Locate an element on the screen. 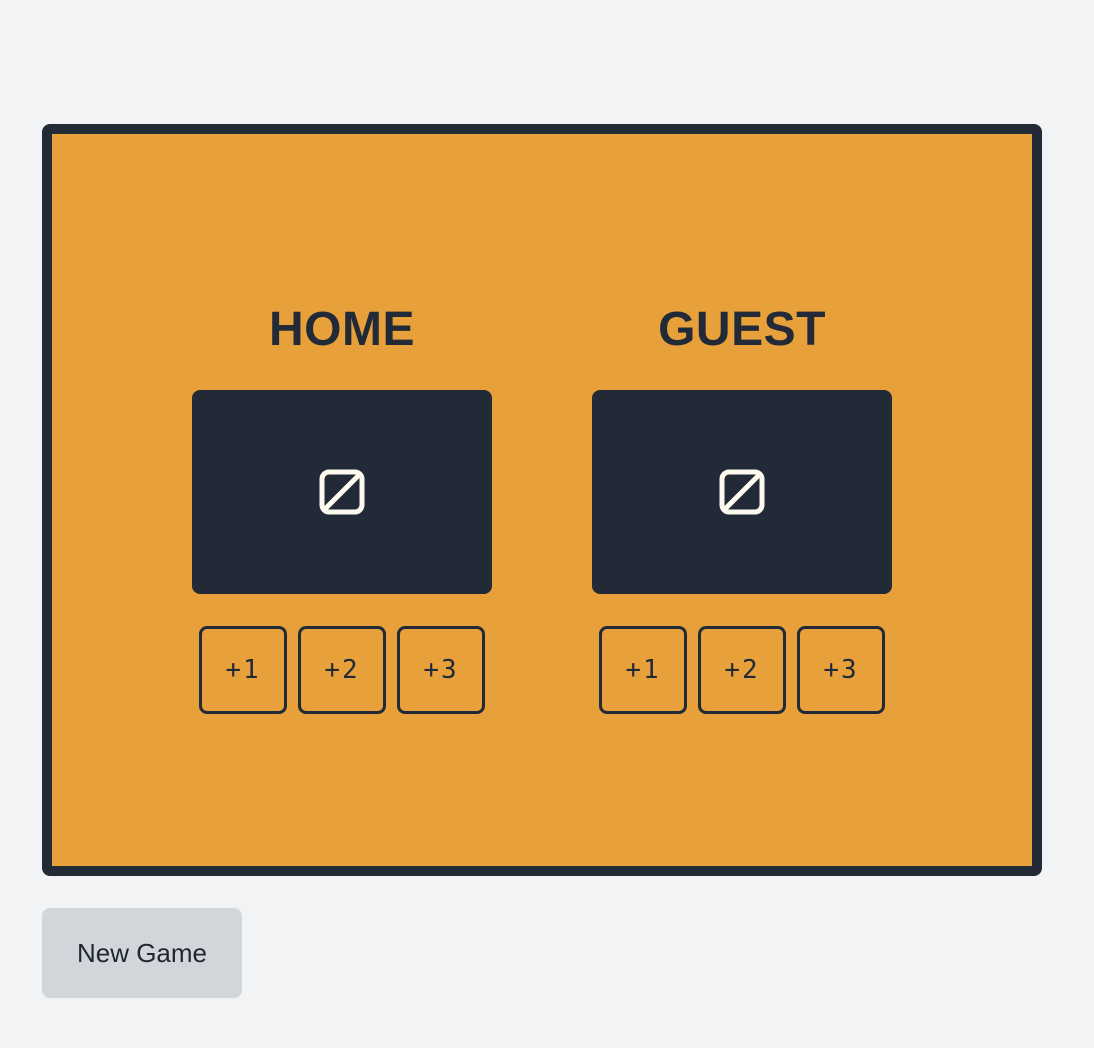 The width and height of the screenshot is (1094, 1048). home-team-panel: HOME +1 +2 +3 is located at coordinates (342, 504).